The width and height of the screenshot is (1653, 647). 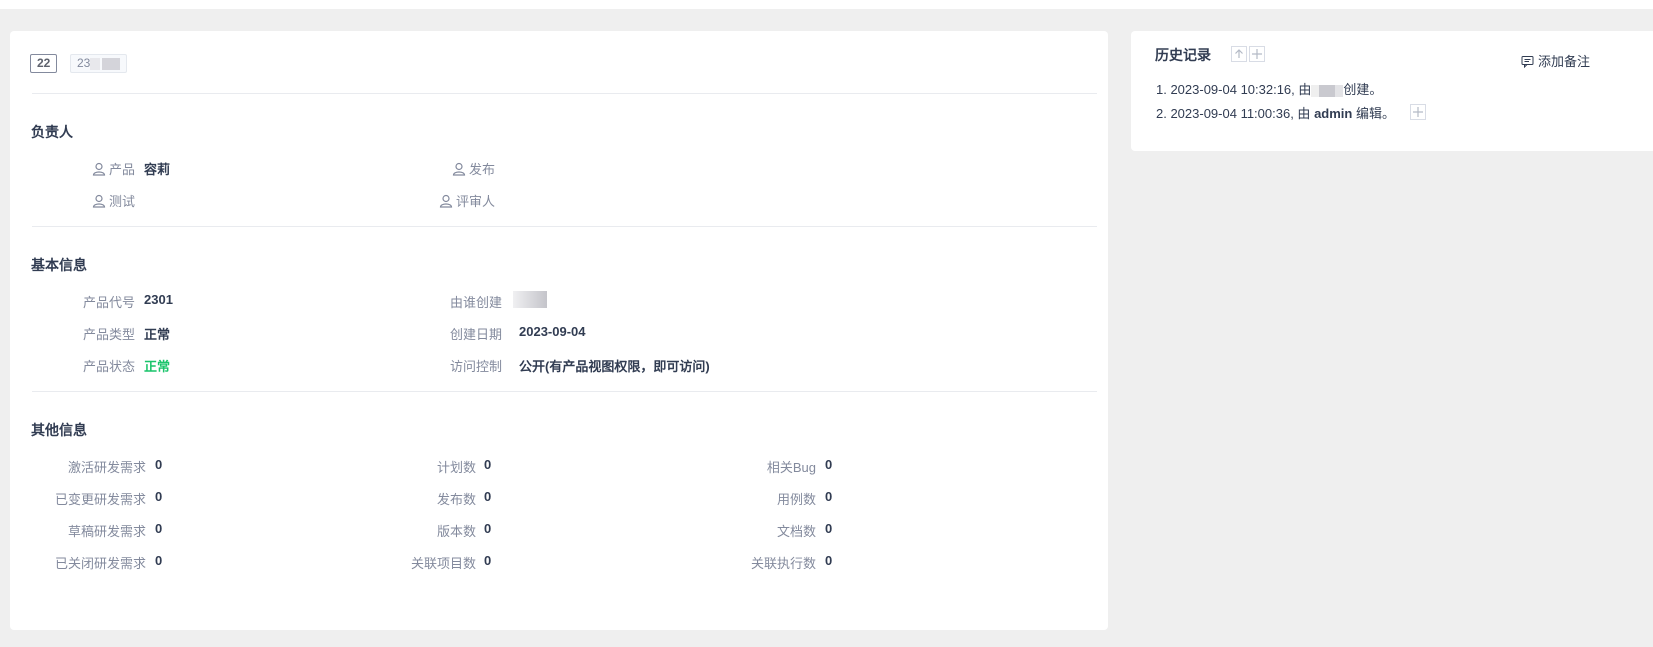 I want to click on product-status-label: 产品状态, so click(x=108, y=366).